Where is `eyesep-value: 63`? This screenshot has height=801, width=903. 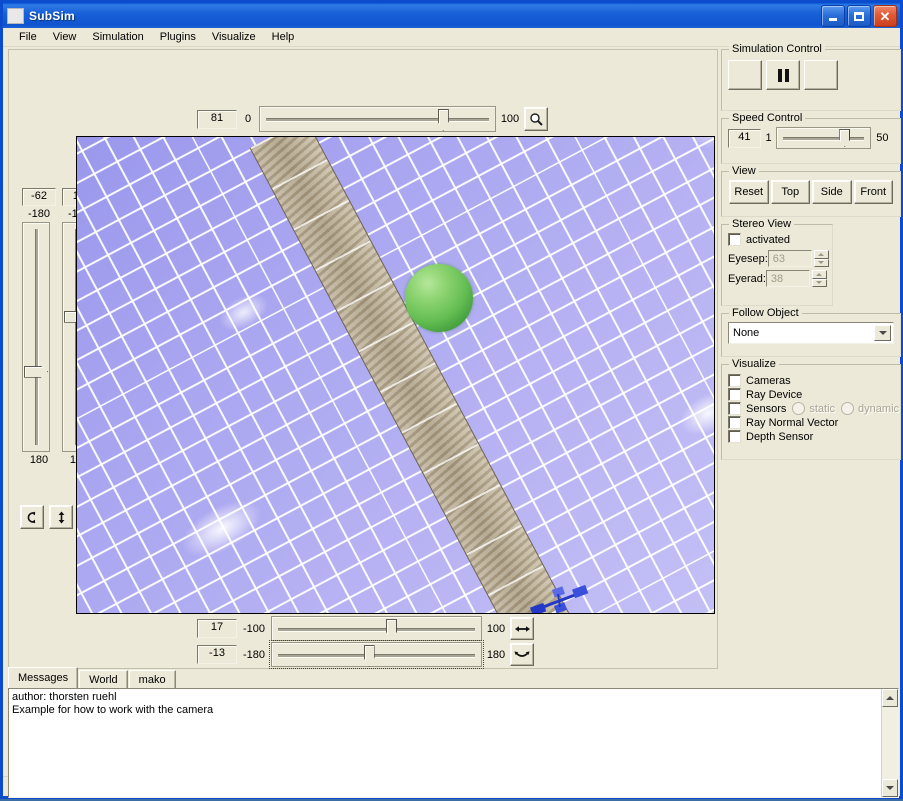 eyesep-value: 63 is located at coordinates (789, 258).